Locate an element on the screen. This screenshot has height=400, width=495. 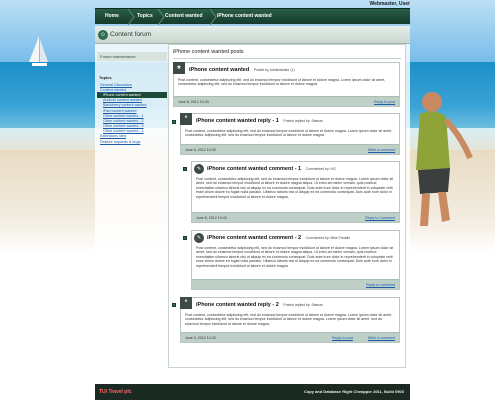
reply-to-comment-link: Reply to Comment is located at coordinates (380, 218).